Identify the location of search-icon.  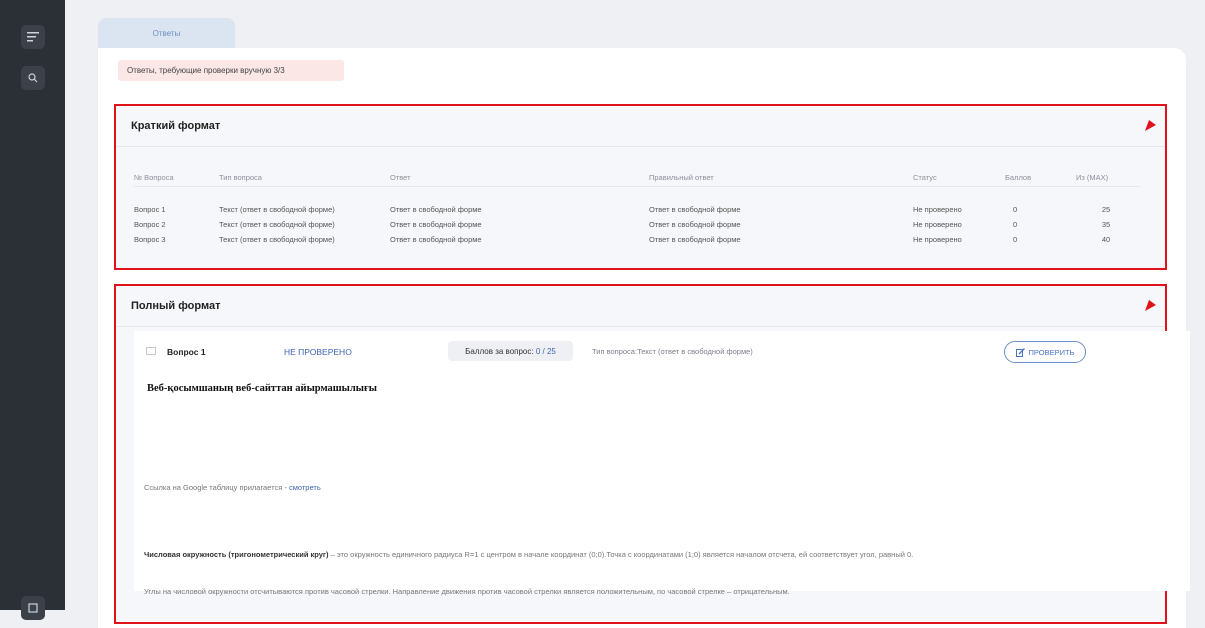
(33, 78).